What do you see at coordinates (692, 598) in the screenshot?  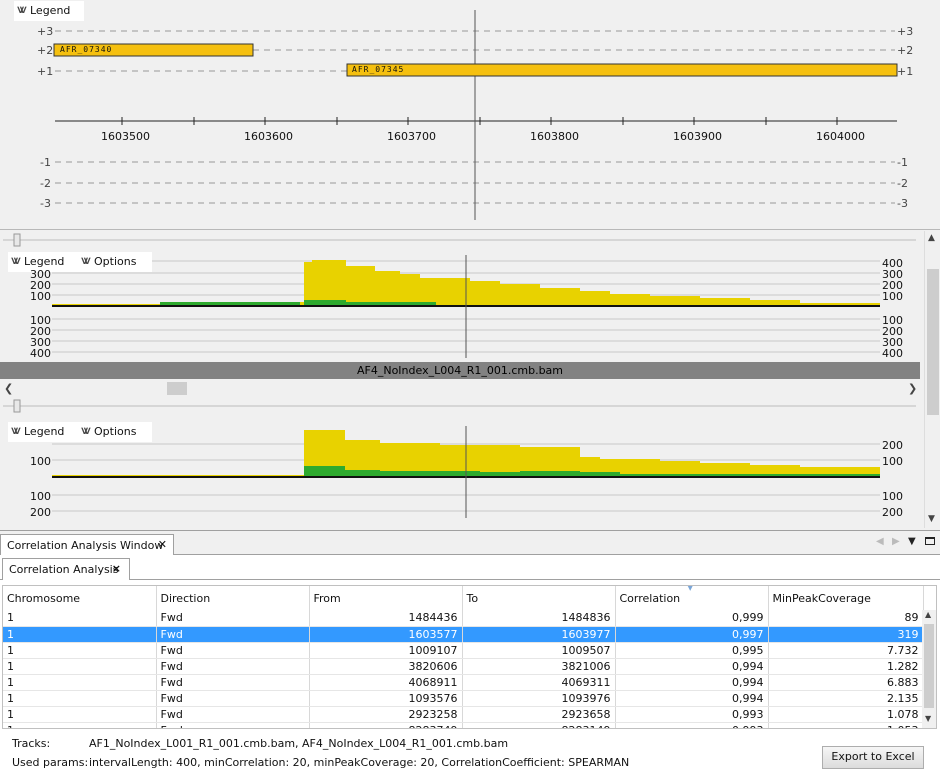 I see `column-header: Correlation ▼` at bounding box center [692, 598].